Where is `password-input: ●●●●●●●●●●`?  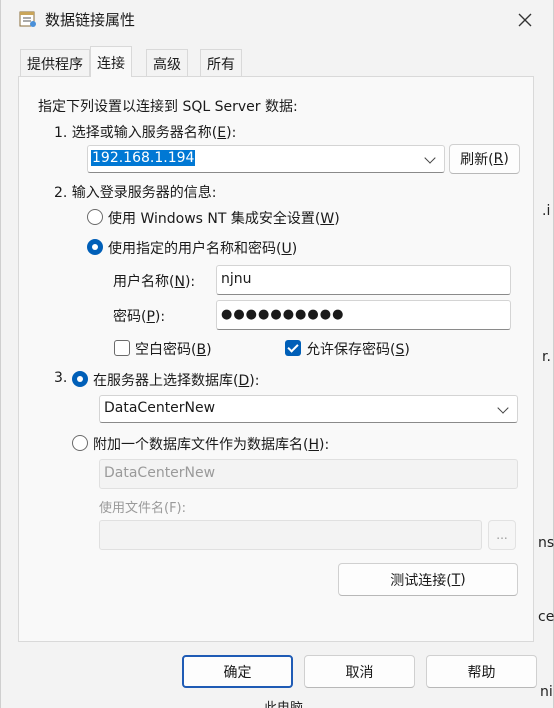 password-input: ●●●●●●●●●● is located at coordinates (363, 315).